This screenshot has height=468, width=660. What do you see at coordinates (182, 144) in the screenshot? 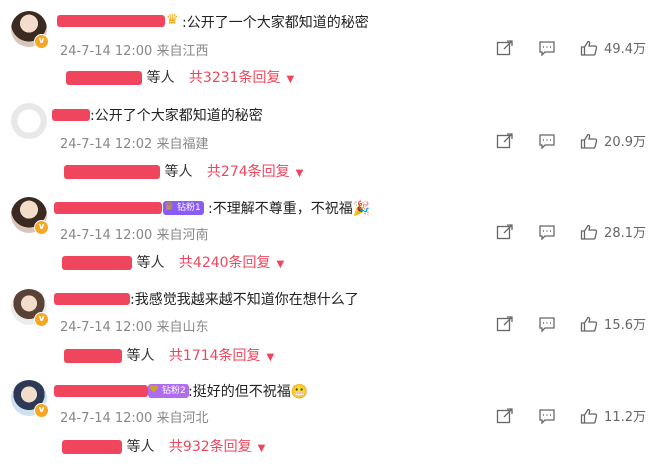
I see `comment-location: 来自福建` at bounding box center [182, 144].